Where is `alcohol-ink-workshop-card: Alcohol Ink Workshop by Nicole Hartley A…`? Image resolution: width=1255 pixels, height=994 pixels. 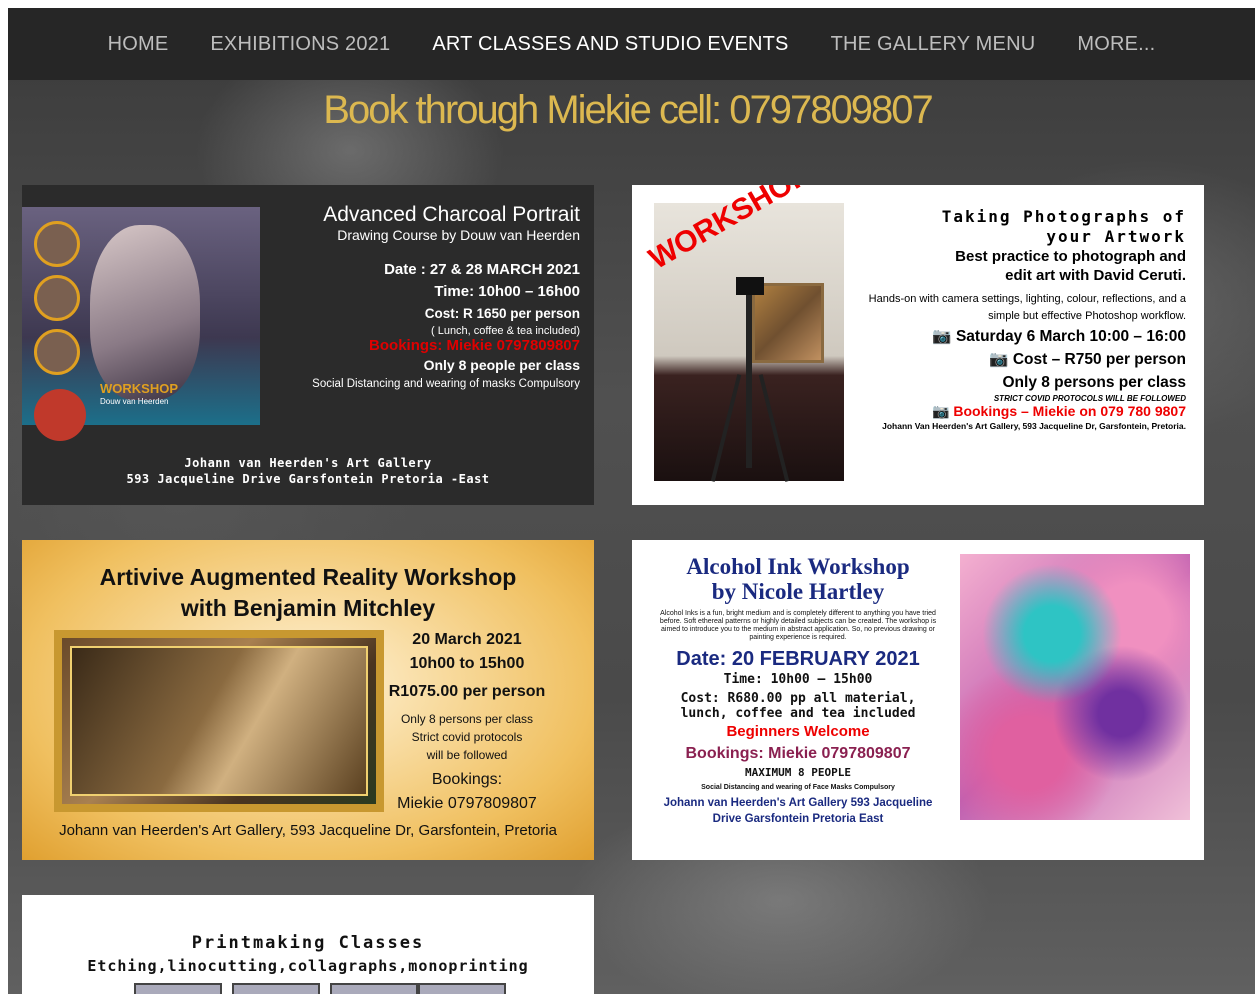
alcohol-ink-workshop-card: Alcohol Ink Workshop by Nicole Hartley A… is located at coordinates (918, 700).